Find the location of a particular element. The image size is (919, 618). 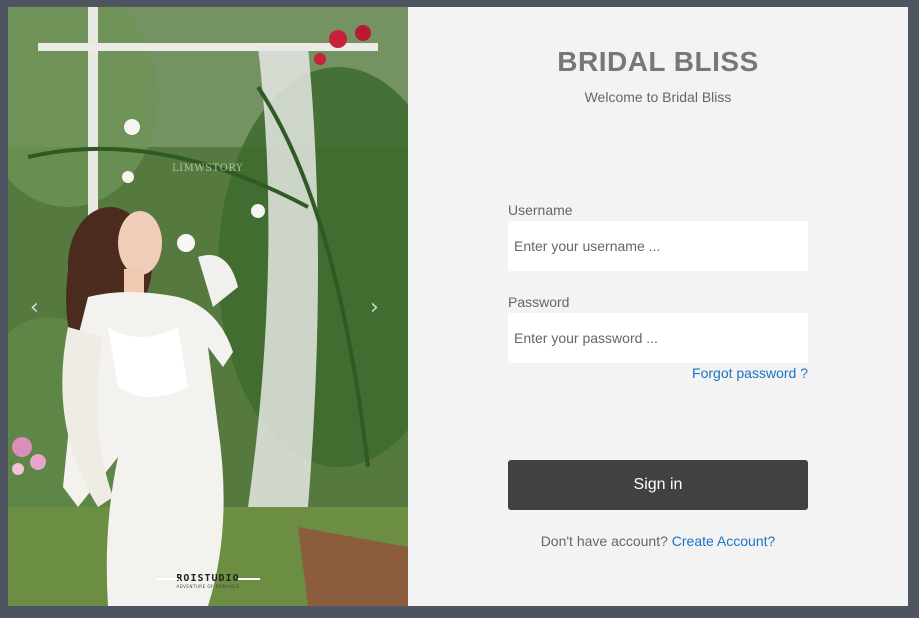

sign-in-button: Sign in is located at coordinates (658, 485).